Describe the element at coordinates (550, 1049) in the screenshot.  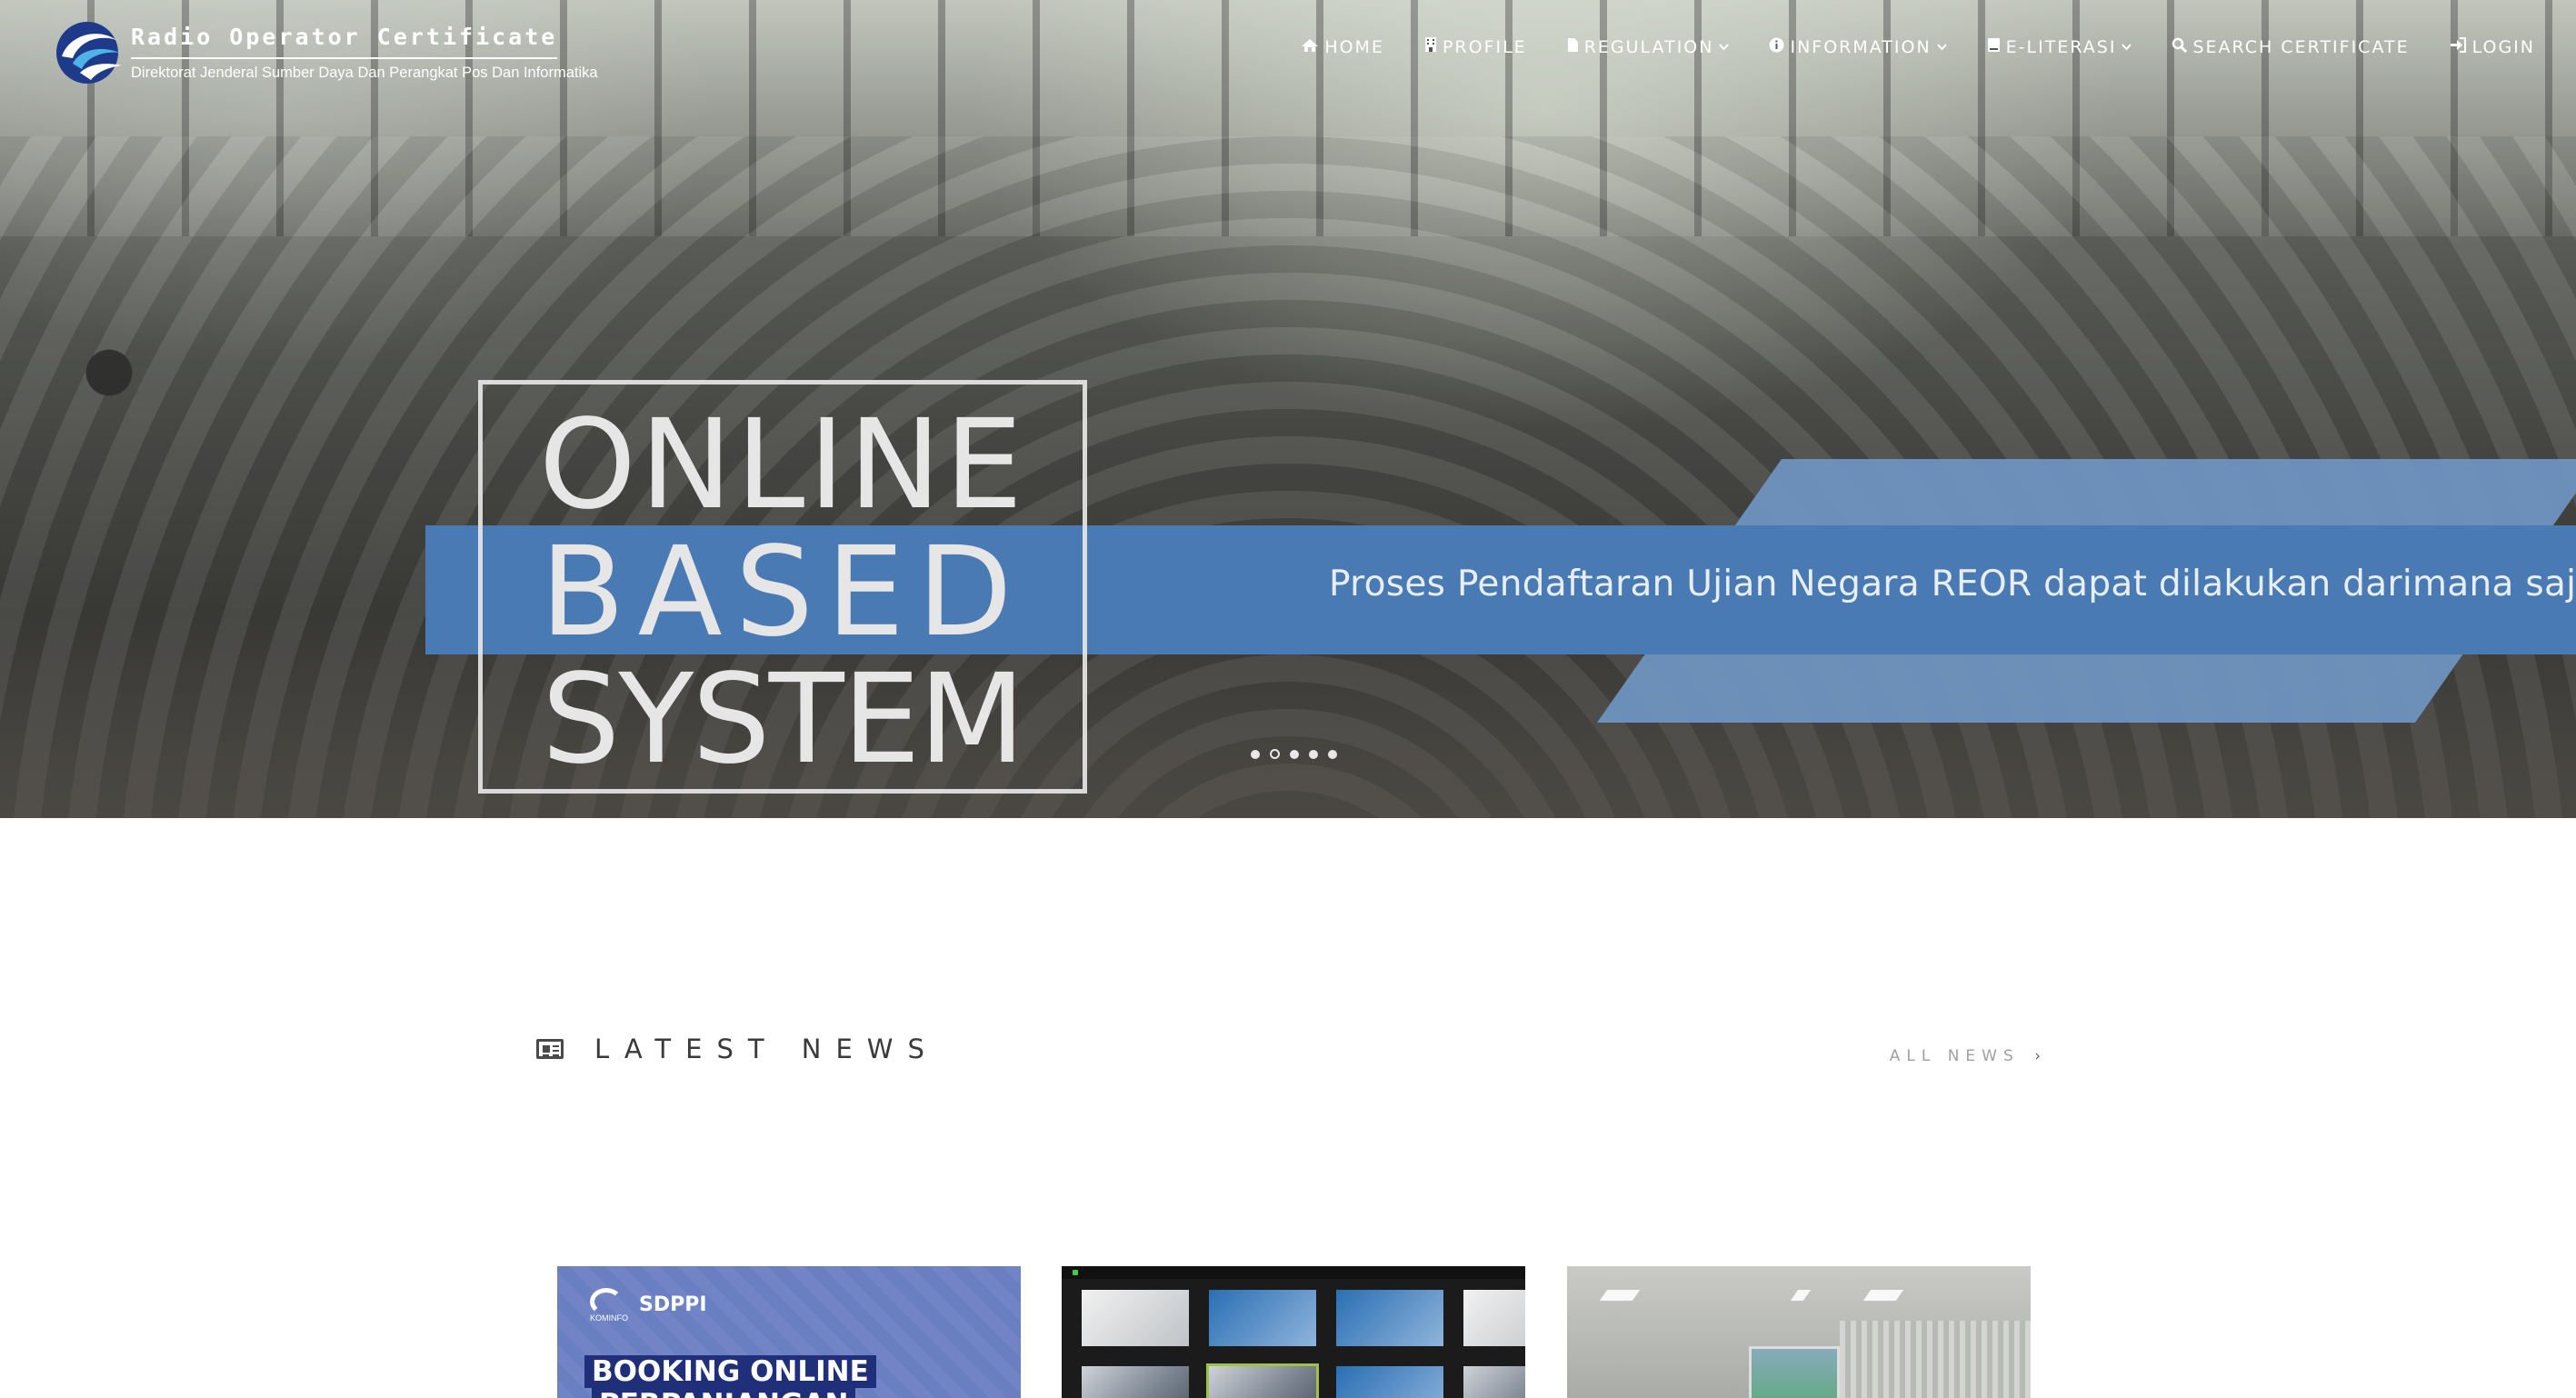
I see `newspaper-icon` at that location.